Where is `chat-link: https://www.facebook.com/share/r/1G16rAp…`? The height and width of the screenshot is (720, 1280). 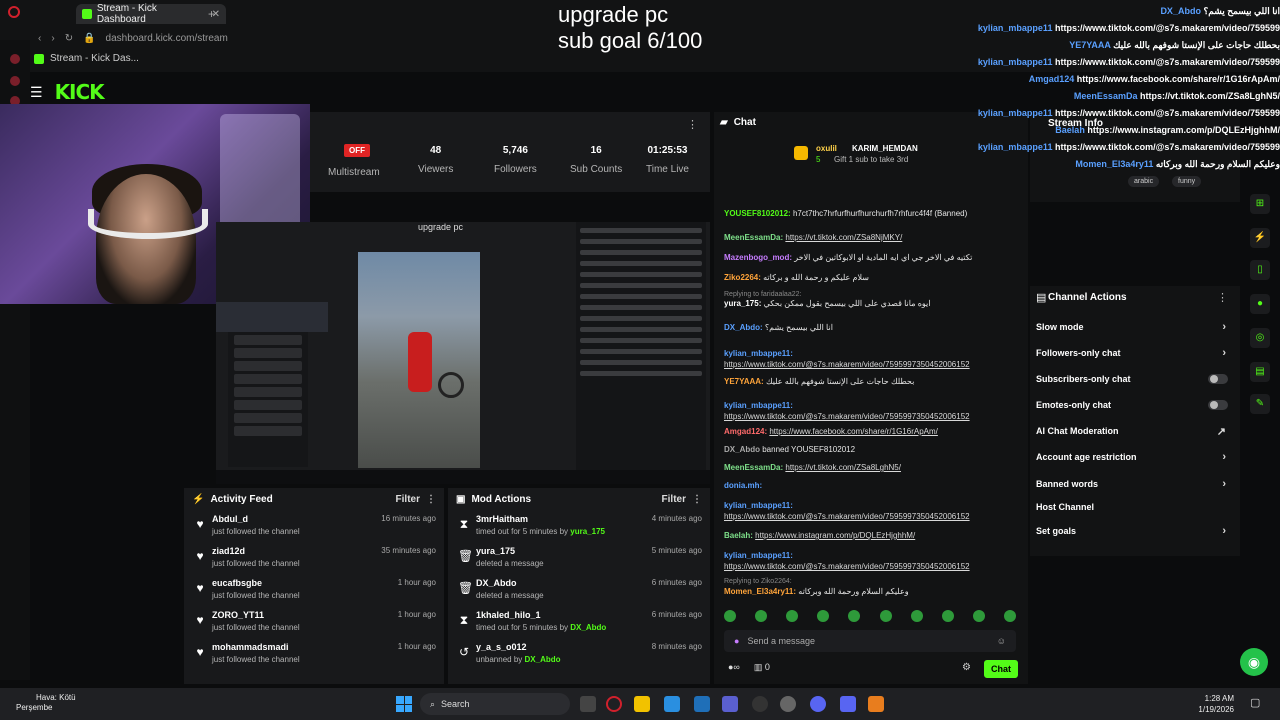 chat-link: https://www.facebook.com/share/r/1G16rAp… is located at coordinates (853, 431).